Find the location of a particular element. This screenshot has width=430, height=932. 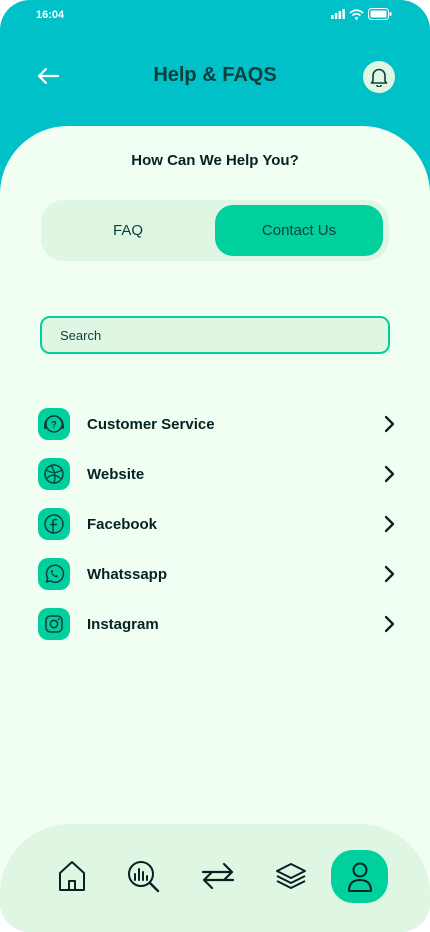

transactions-icon is located at coordinates (218, 876).